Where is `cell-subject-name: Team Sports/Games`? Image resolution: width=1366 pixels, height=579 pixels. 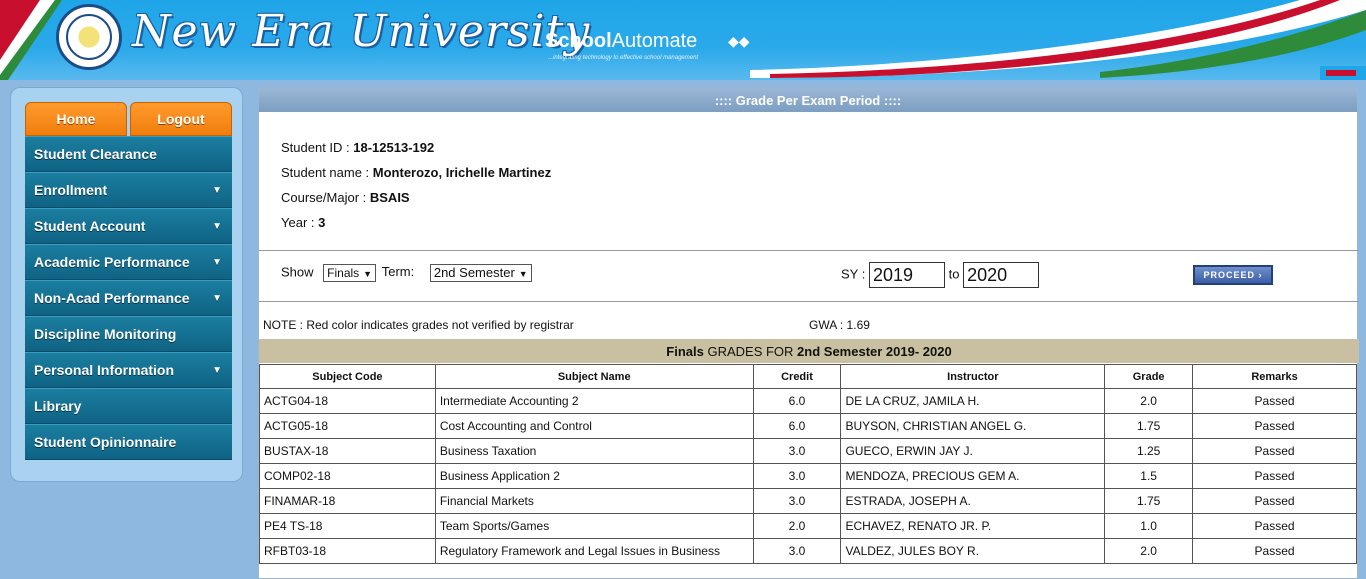 cell-subject-name: Team Sports/Games is located at coordinates (594, 526).